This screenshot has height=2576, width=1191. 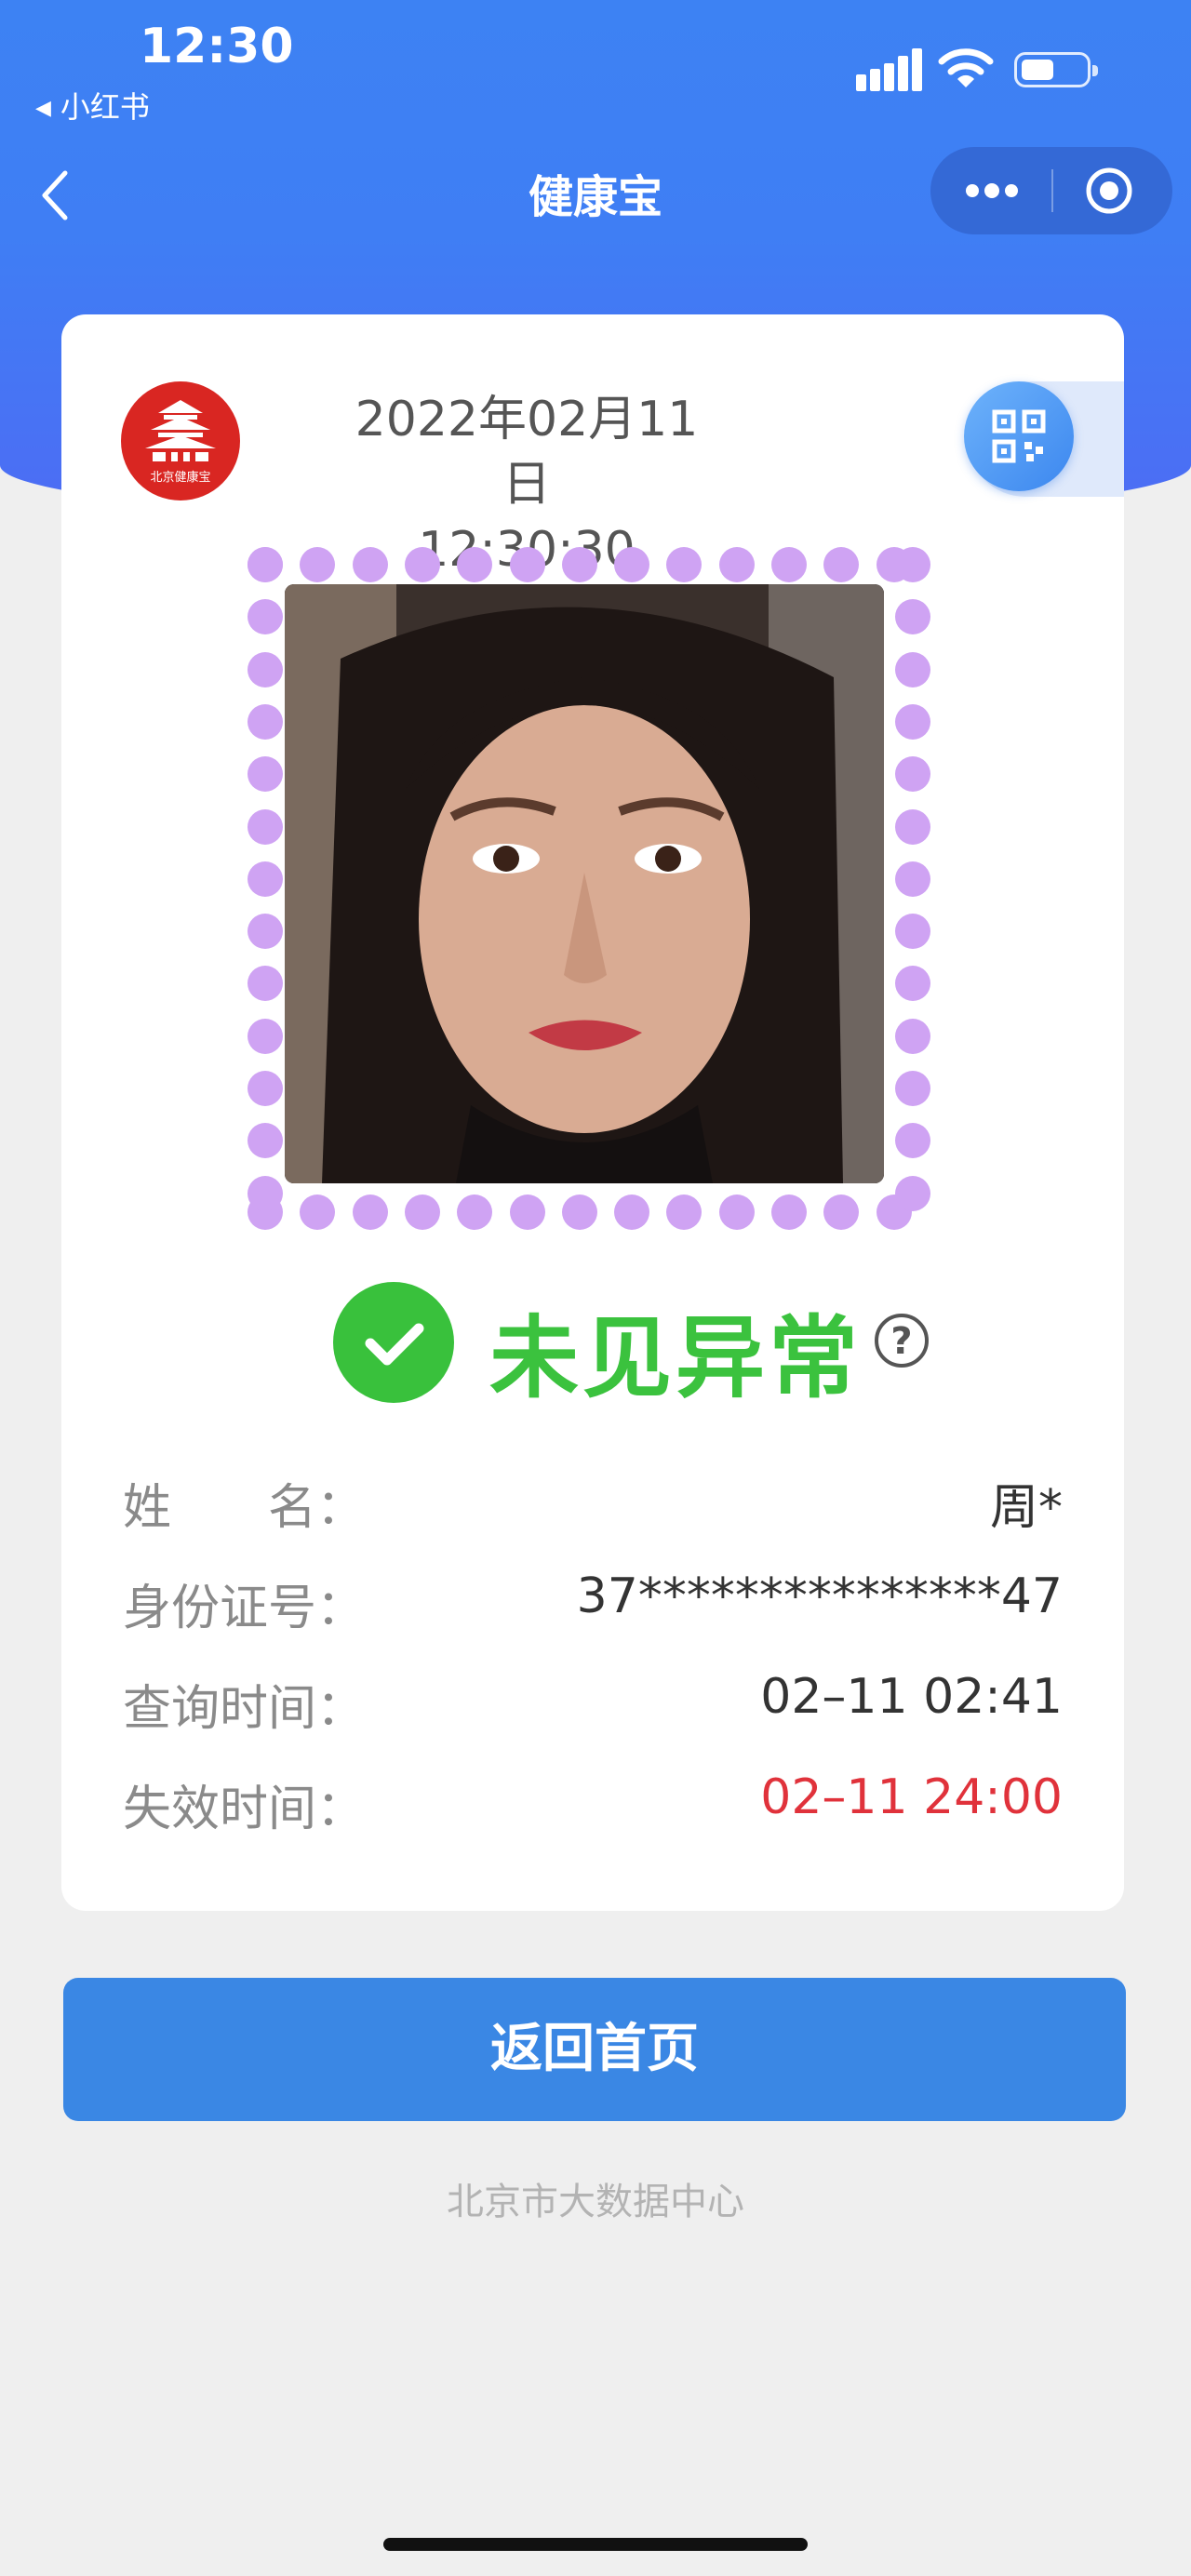 I want to click on info-value: 周*, so click(x=1026, y=1508).